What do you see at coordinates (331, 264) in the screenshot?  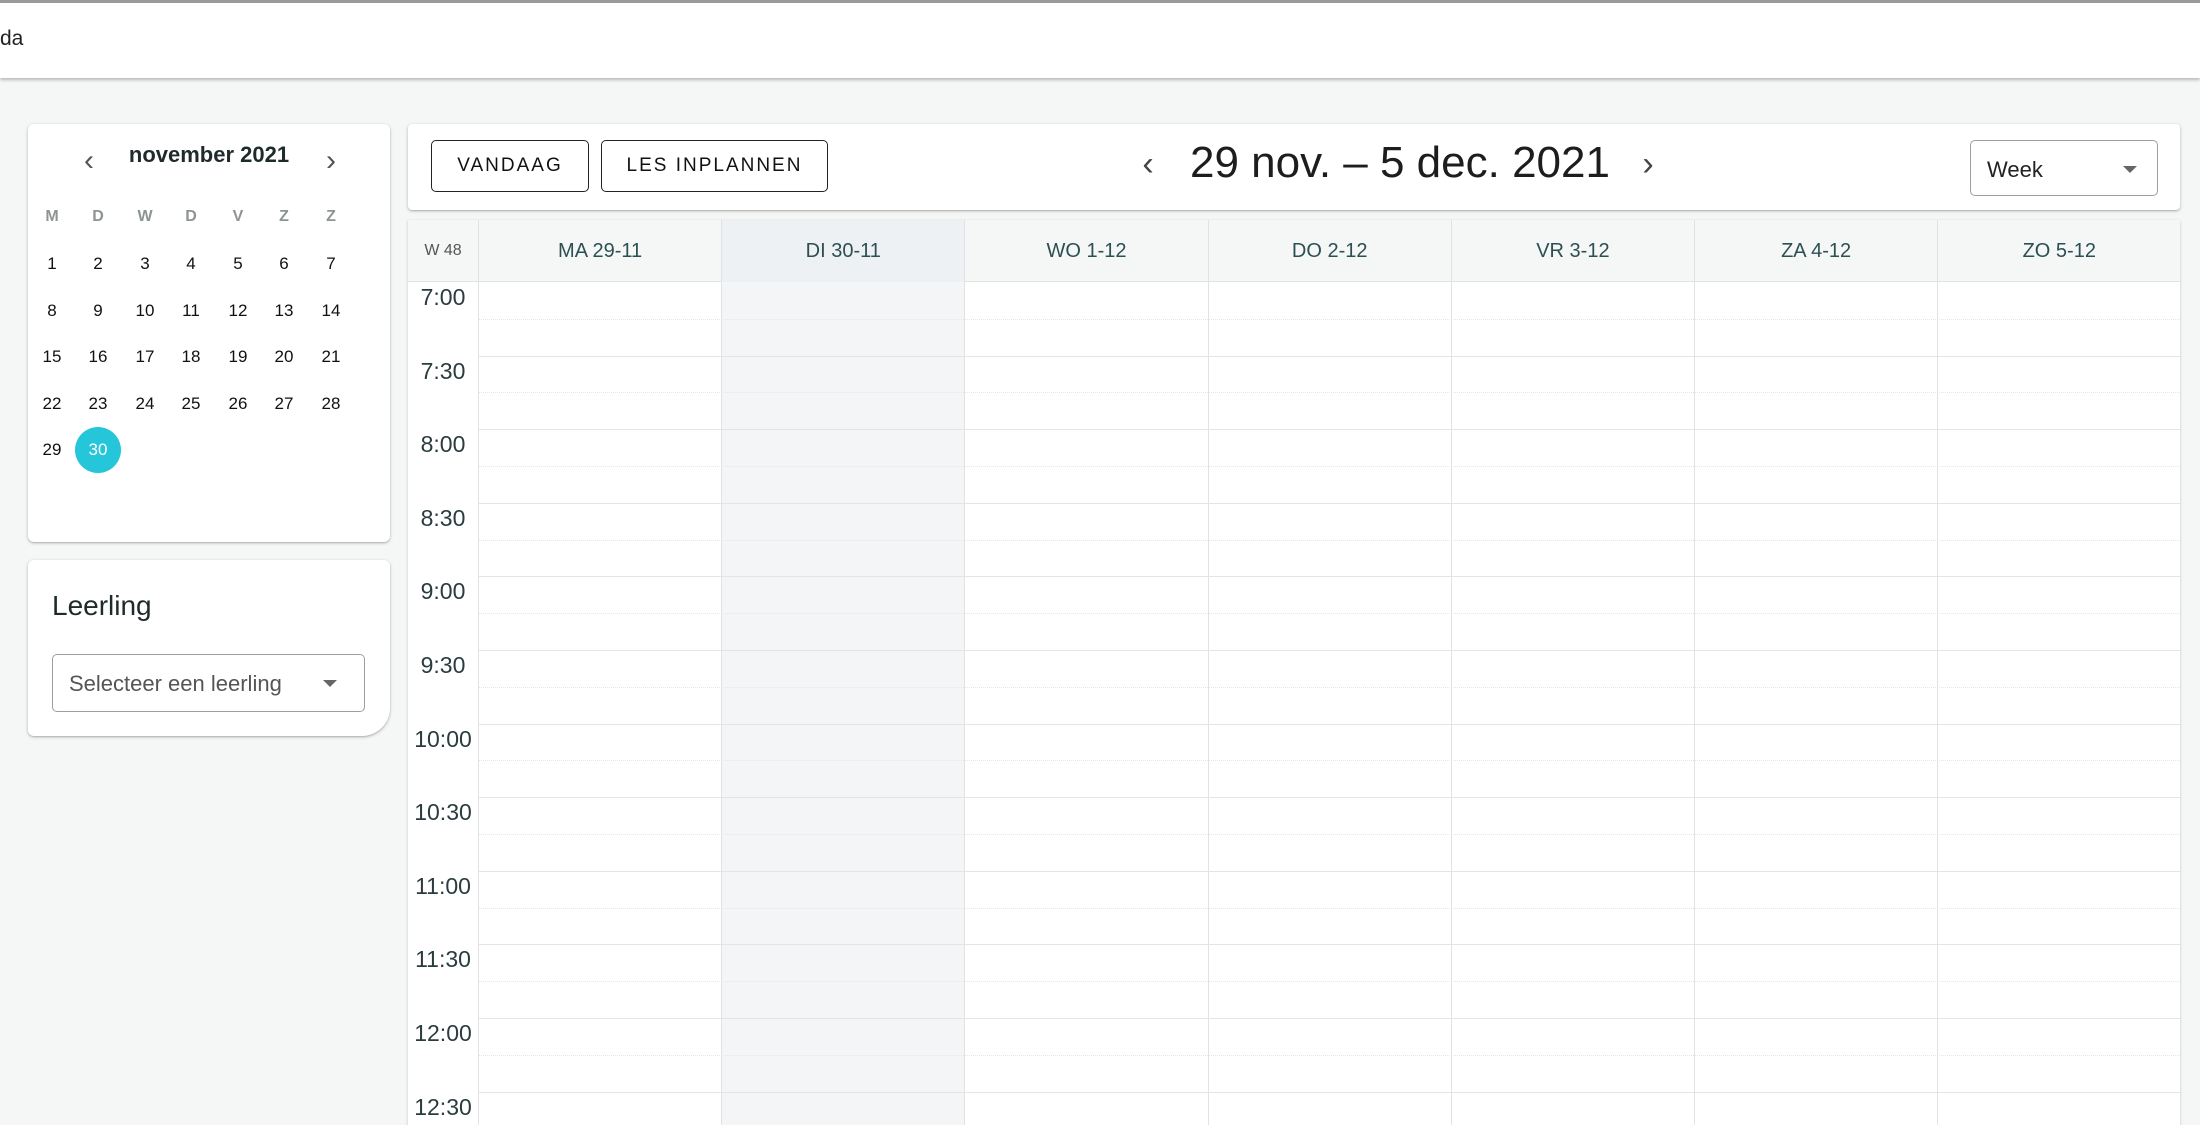 I see `mini-calendar-day: 7` at bounding box center [331, 264].